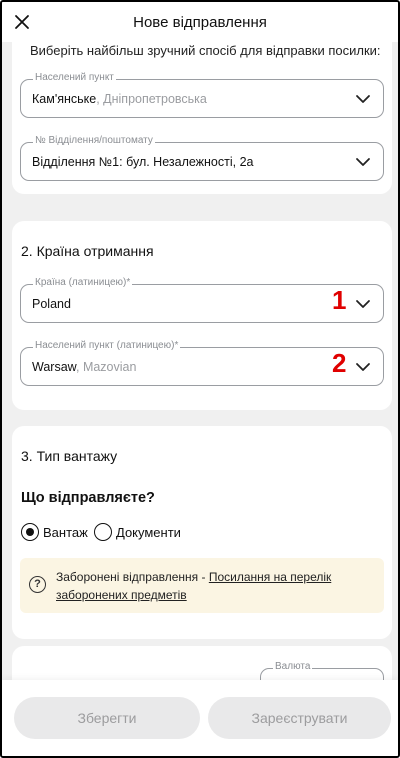  What do you see at coordinates (51, 304) in the screenshot?
I see `destination-country-value: Poland` at bounding box center [51, 304].